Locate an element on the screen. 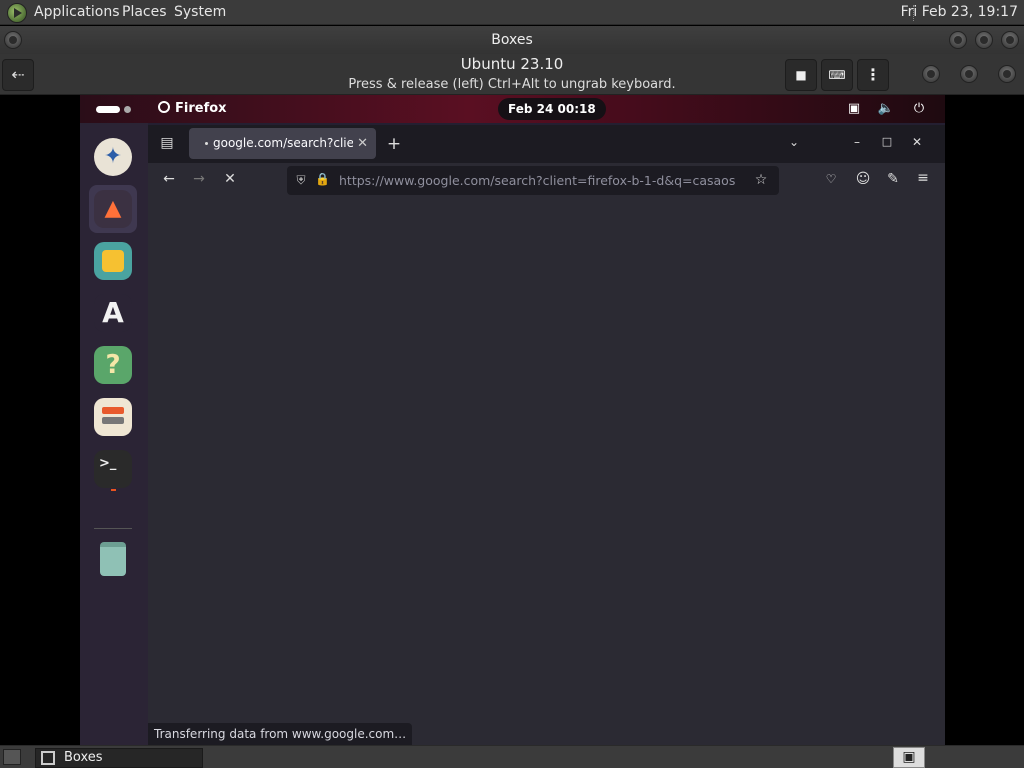 The height and width of the screenshot is (768, 1024). tab-close-icon: ✕ is located at coordinates (362, 143).